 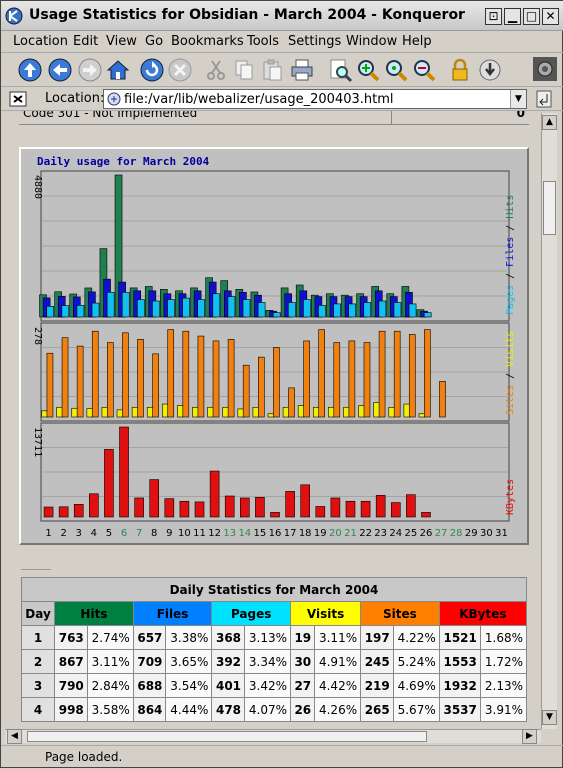 What do you see at coordinates (302, 637) in the screenshot?
I see `visits-value-cell: 19` at bounding box center [302, 637].